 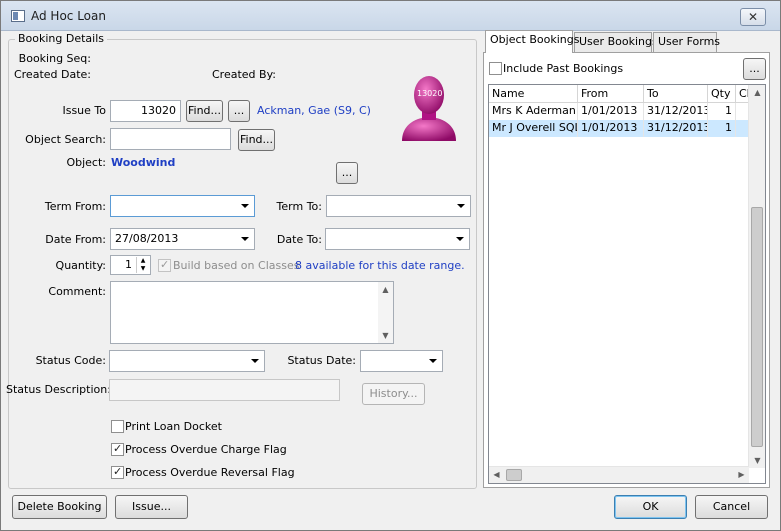 What do you see at coordinates (182, 239) in the screenshot?
I see `date-from-picker: 27/08/2013` at bounding box center [182, 239].